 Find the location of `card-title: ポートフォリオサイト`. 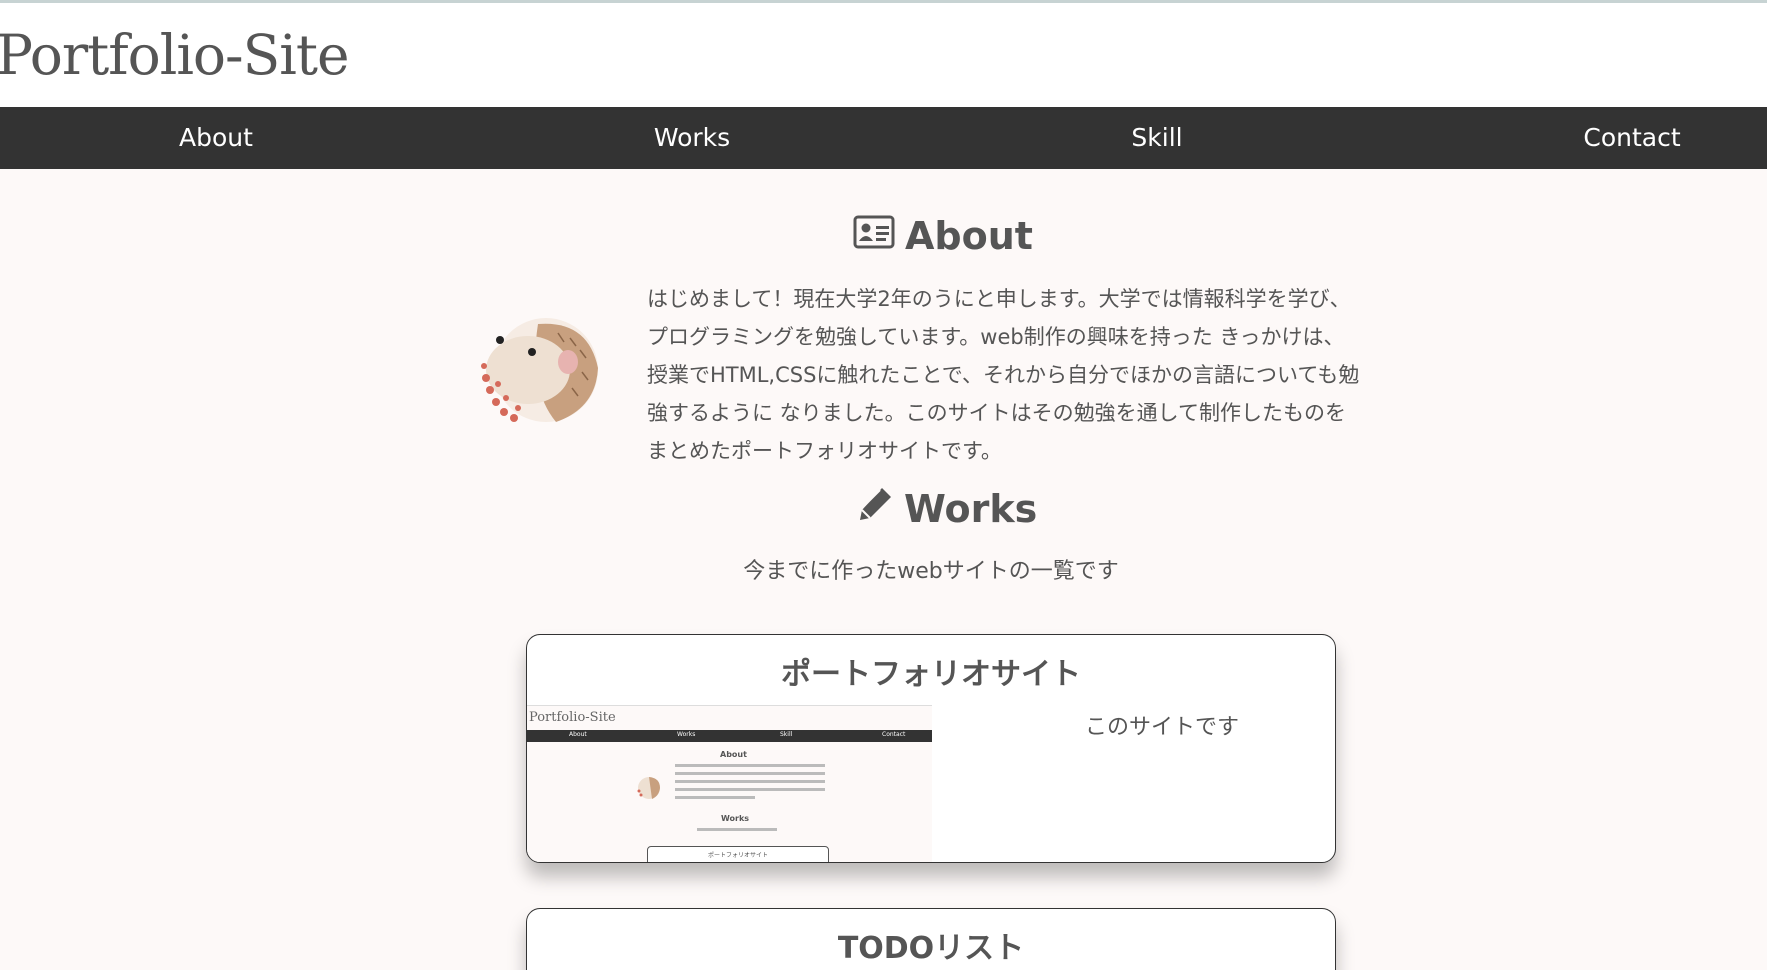

card-title: ポートフォリオサイト is located at coordinates (931, 674).